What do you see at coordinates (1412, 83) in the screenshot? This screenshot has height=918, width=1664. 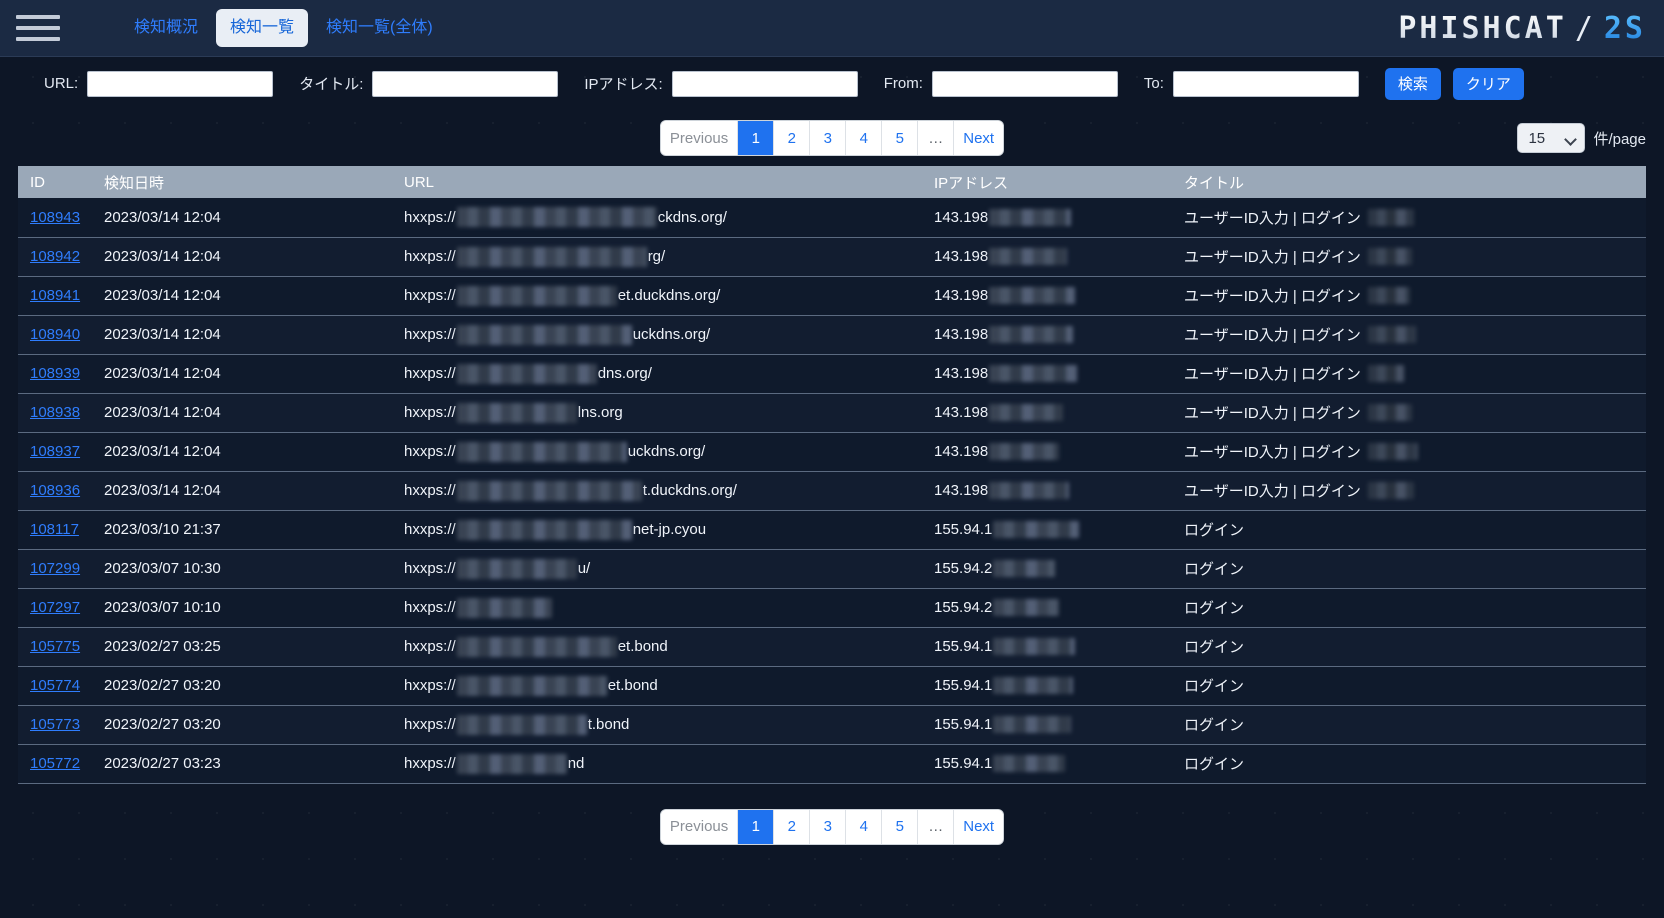 I see `search-button: 検索` at bounding box center [1412, 83].